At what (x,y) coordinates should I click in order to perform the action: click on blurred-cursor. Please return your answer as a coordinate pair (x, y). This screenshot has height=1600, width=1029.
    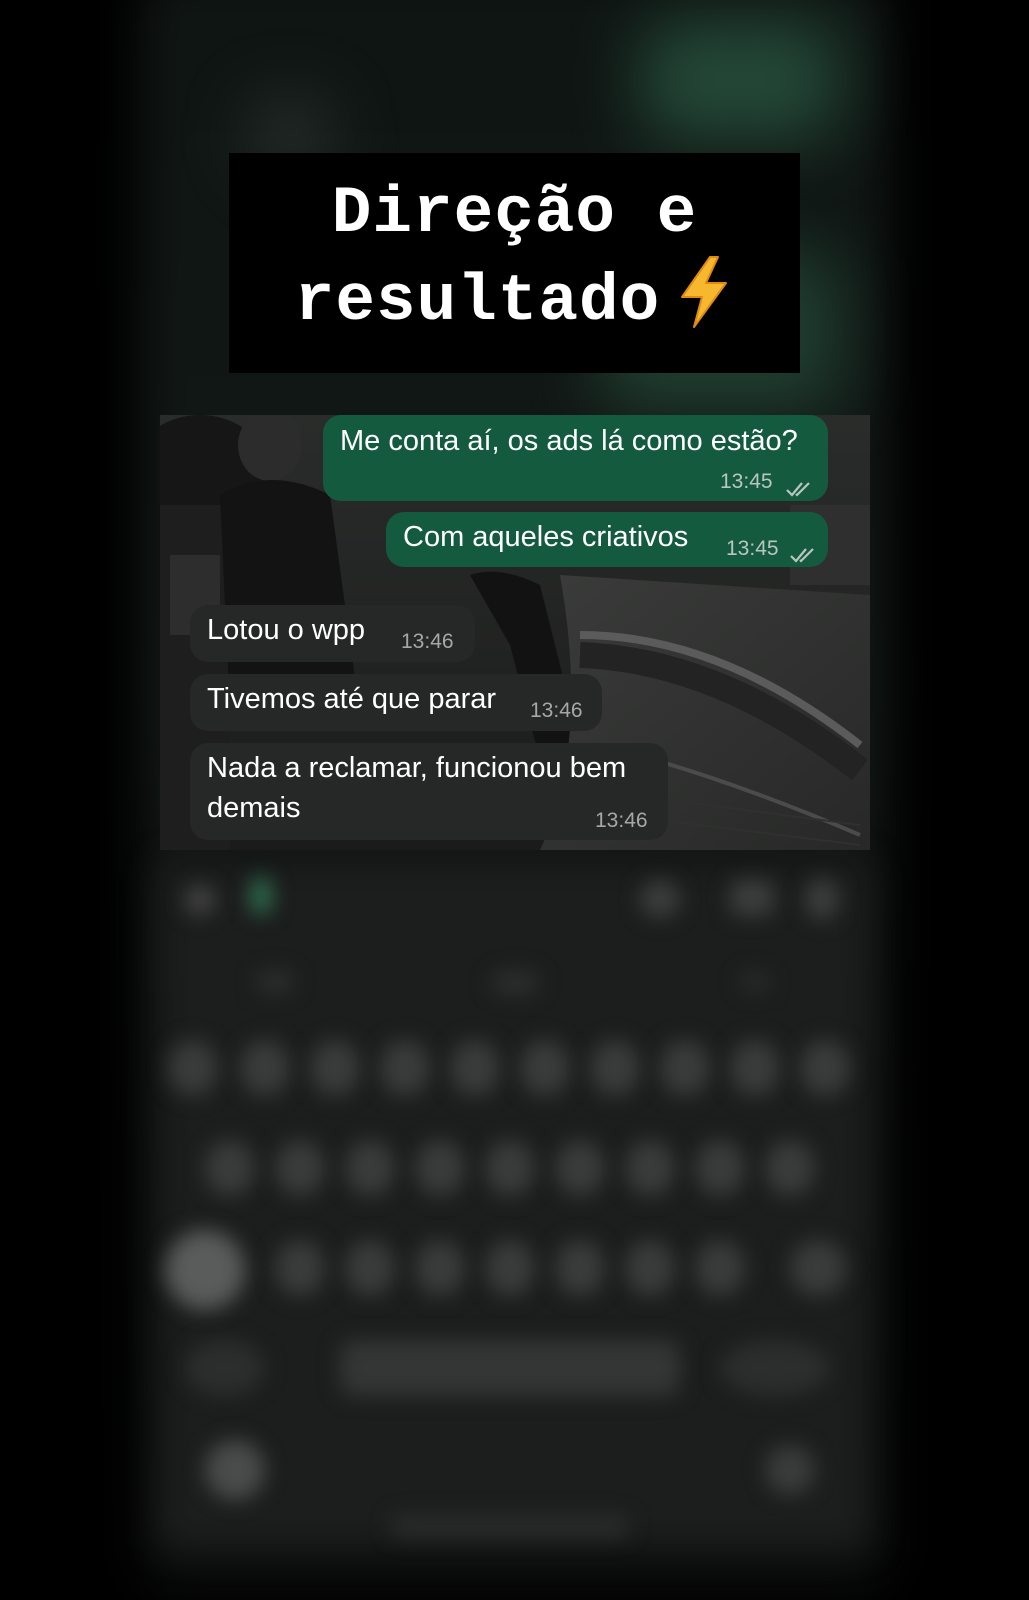
    Looking at the image, I should click on (261, 896).